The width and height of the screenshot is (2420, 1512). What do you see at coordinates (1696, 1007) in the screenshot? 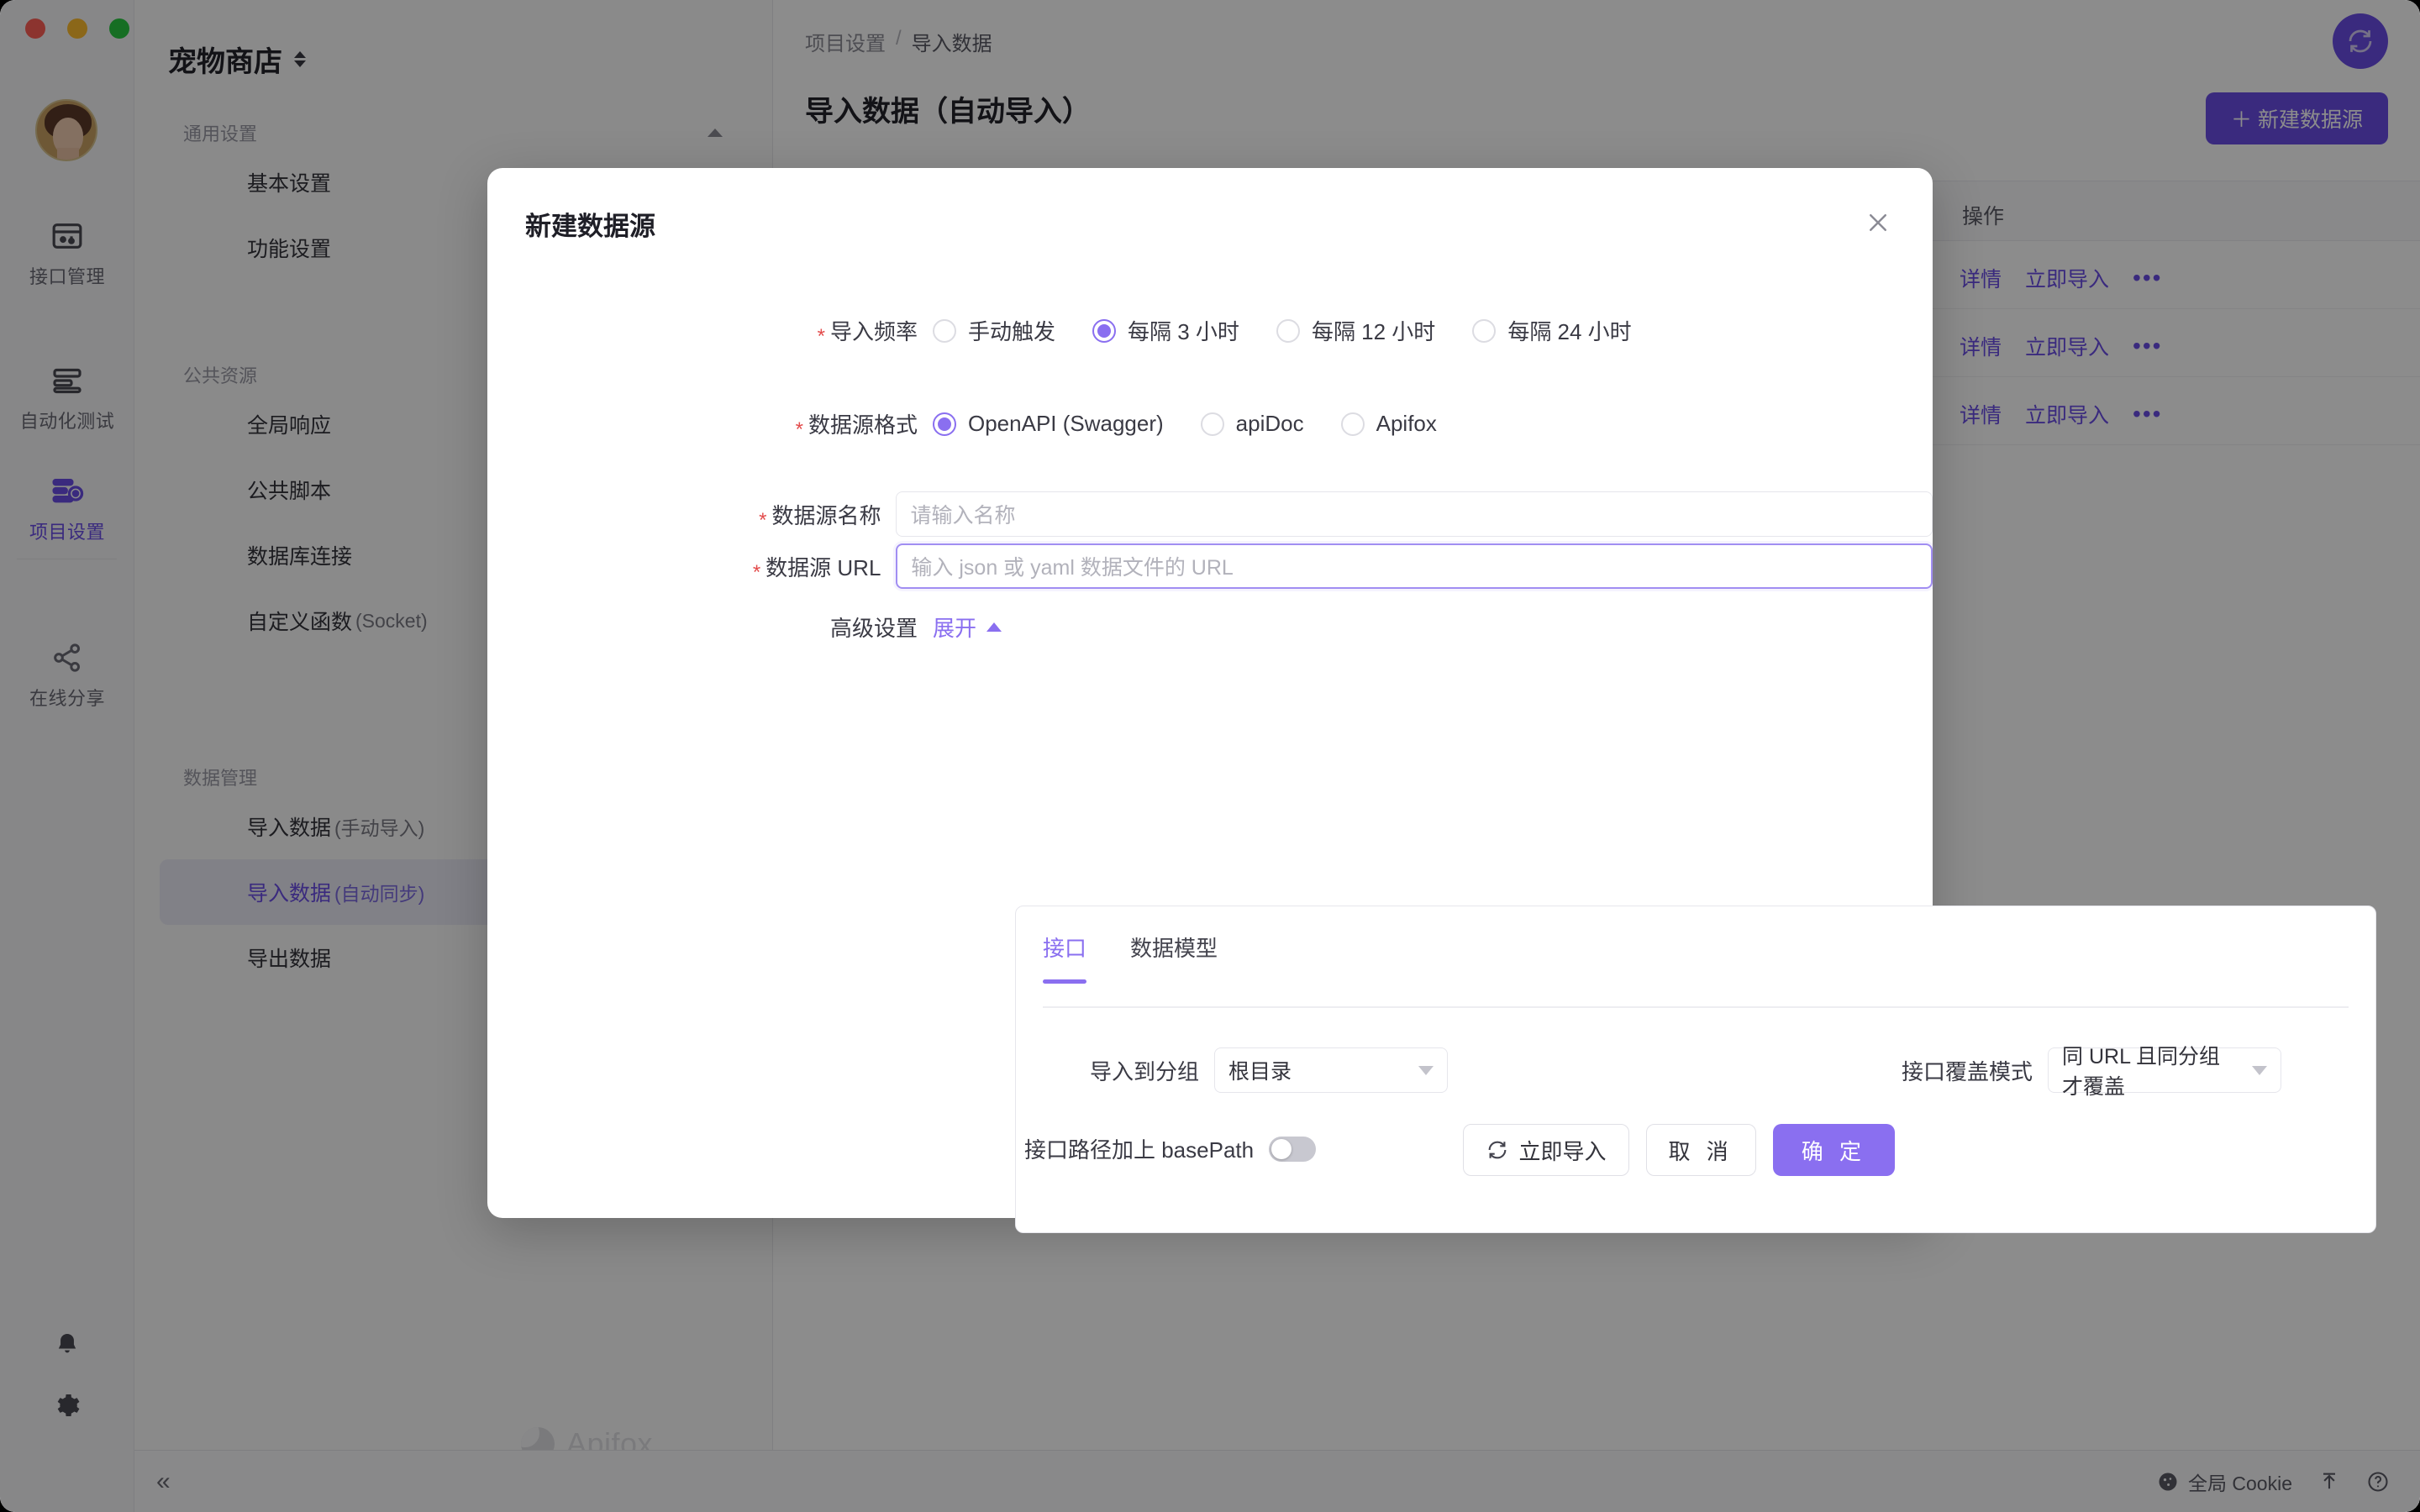
I see `tabs-underline` at bounding box center [1696, 1007].